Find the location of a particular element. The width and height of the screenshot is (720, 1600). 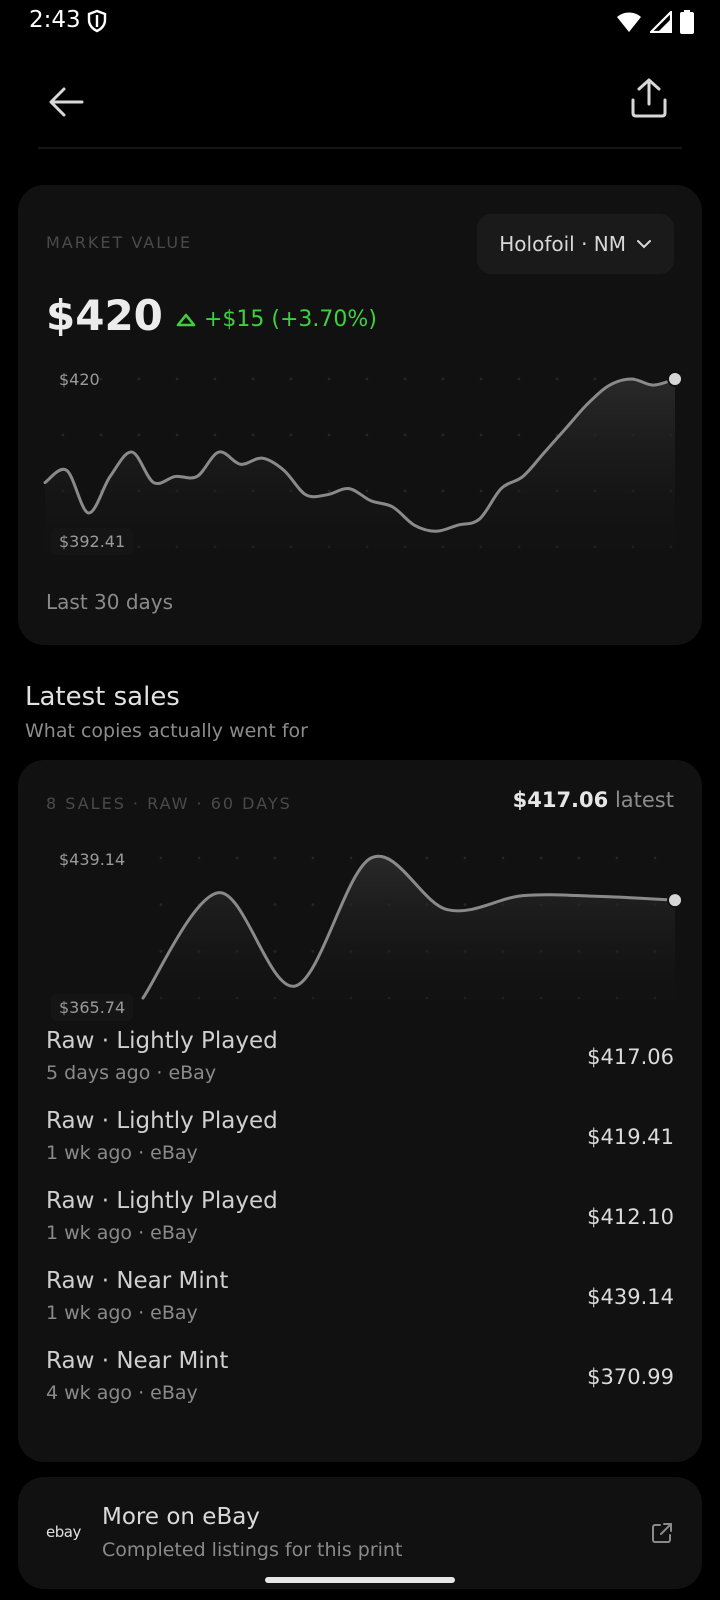

wifi-icon is located at coordinates (629, 22).